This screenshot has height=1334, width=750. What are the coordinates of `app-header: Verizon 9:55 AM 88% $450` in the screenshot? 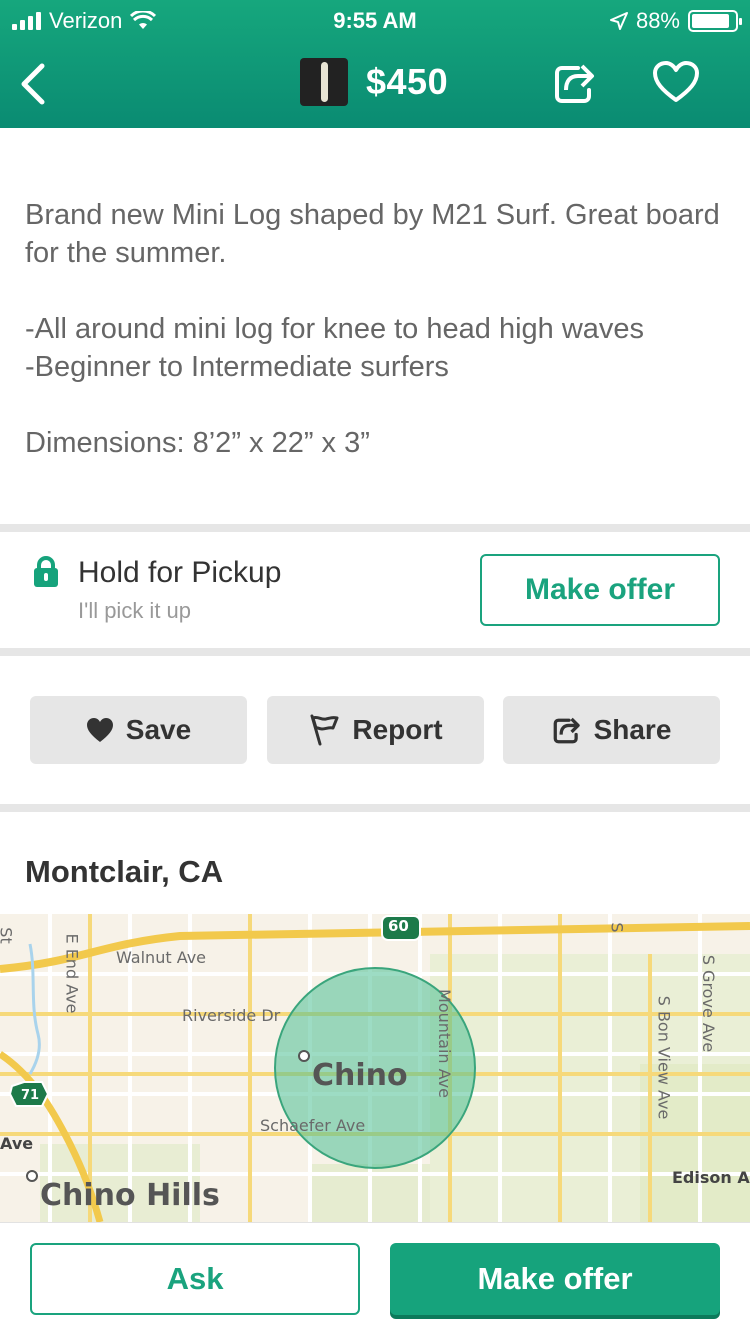 It's located at (375, 64).